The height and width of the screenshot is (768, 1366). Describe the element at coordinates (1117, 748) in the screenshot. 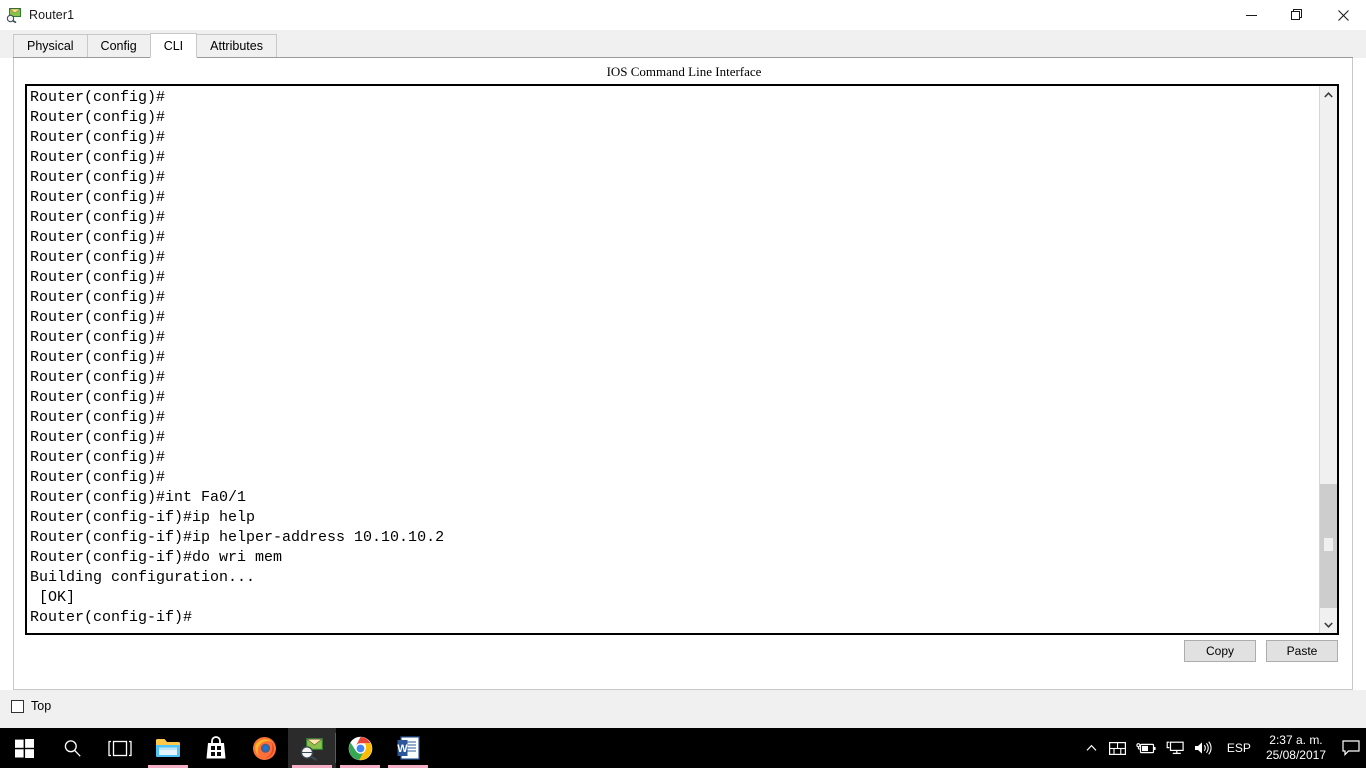

I see `touch-keyboard-icon` at that location.